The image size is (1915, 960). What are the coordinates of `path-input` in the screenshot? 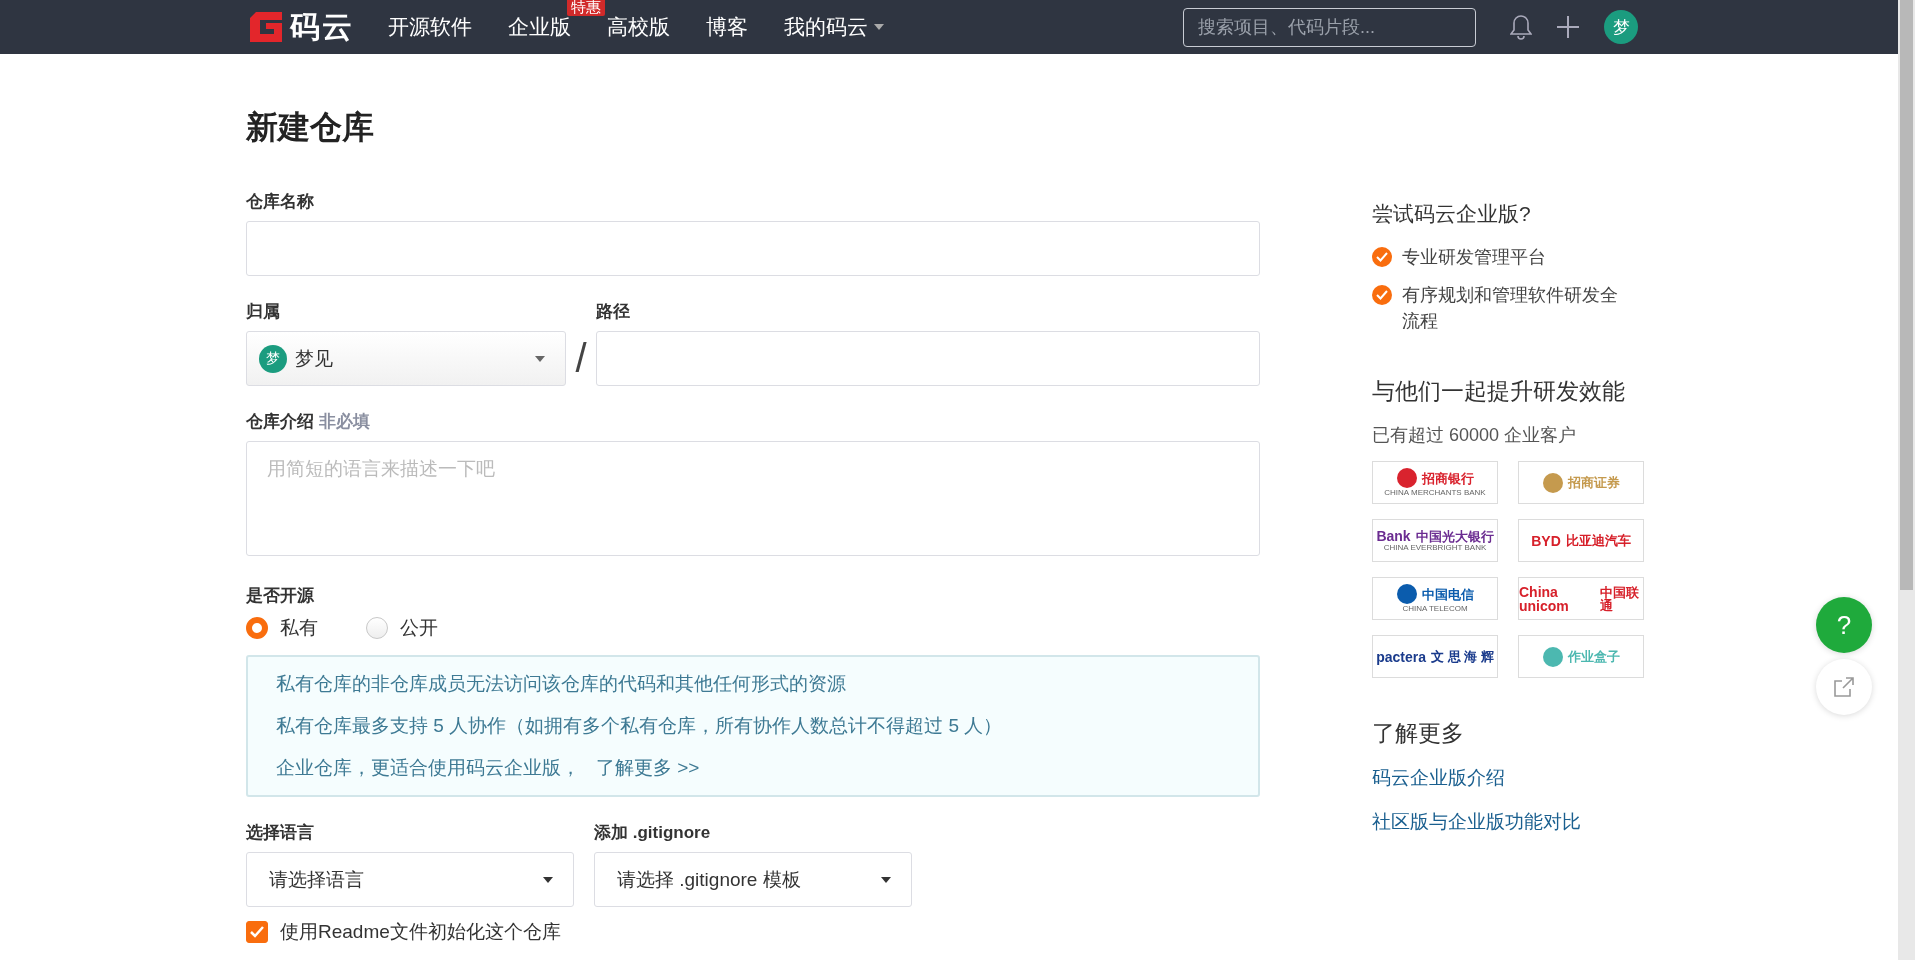 It's located at (928, 358).